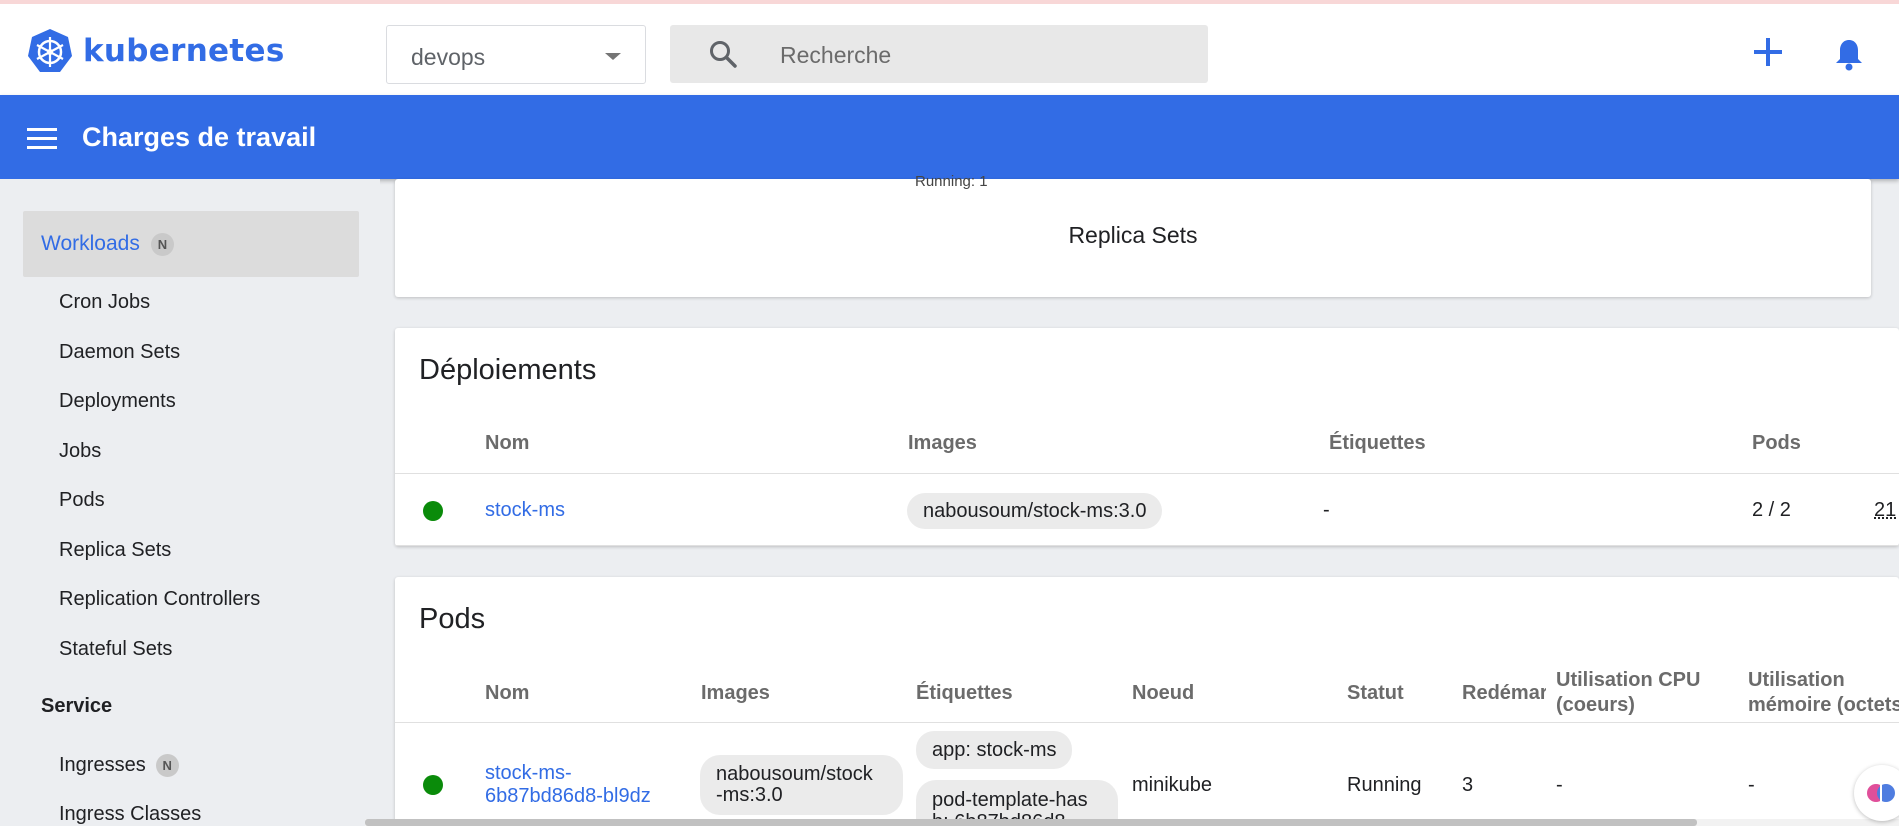 The height and width of the screenshot is (826, 1899). I want to click on image-chip: nabousoum/stock -ms:3.0, so click(801, 785).